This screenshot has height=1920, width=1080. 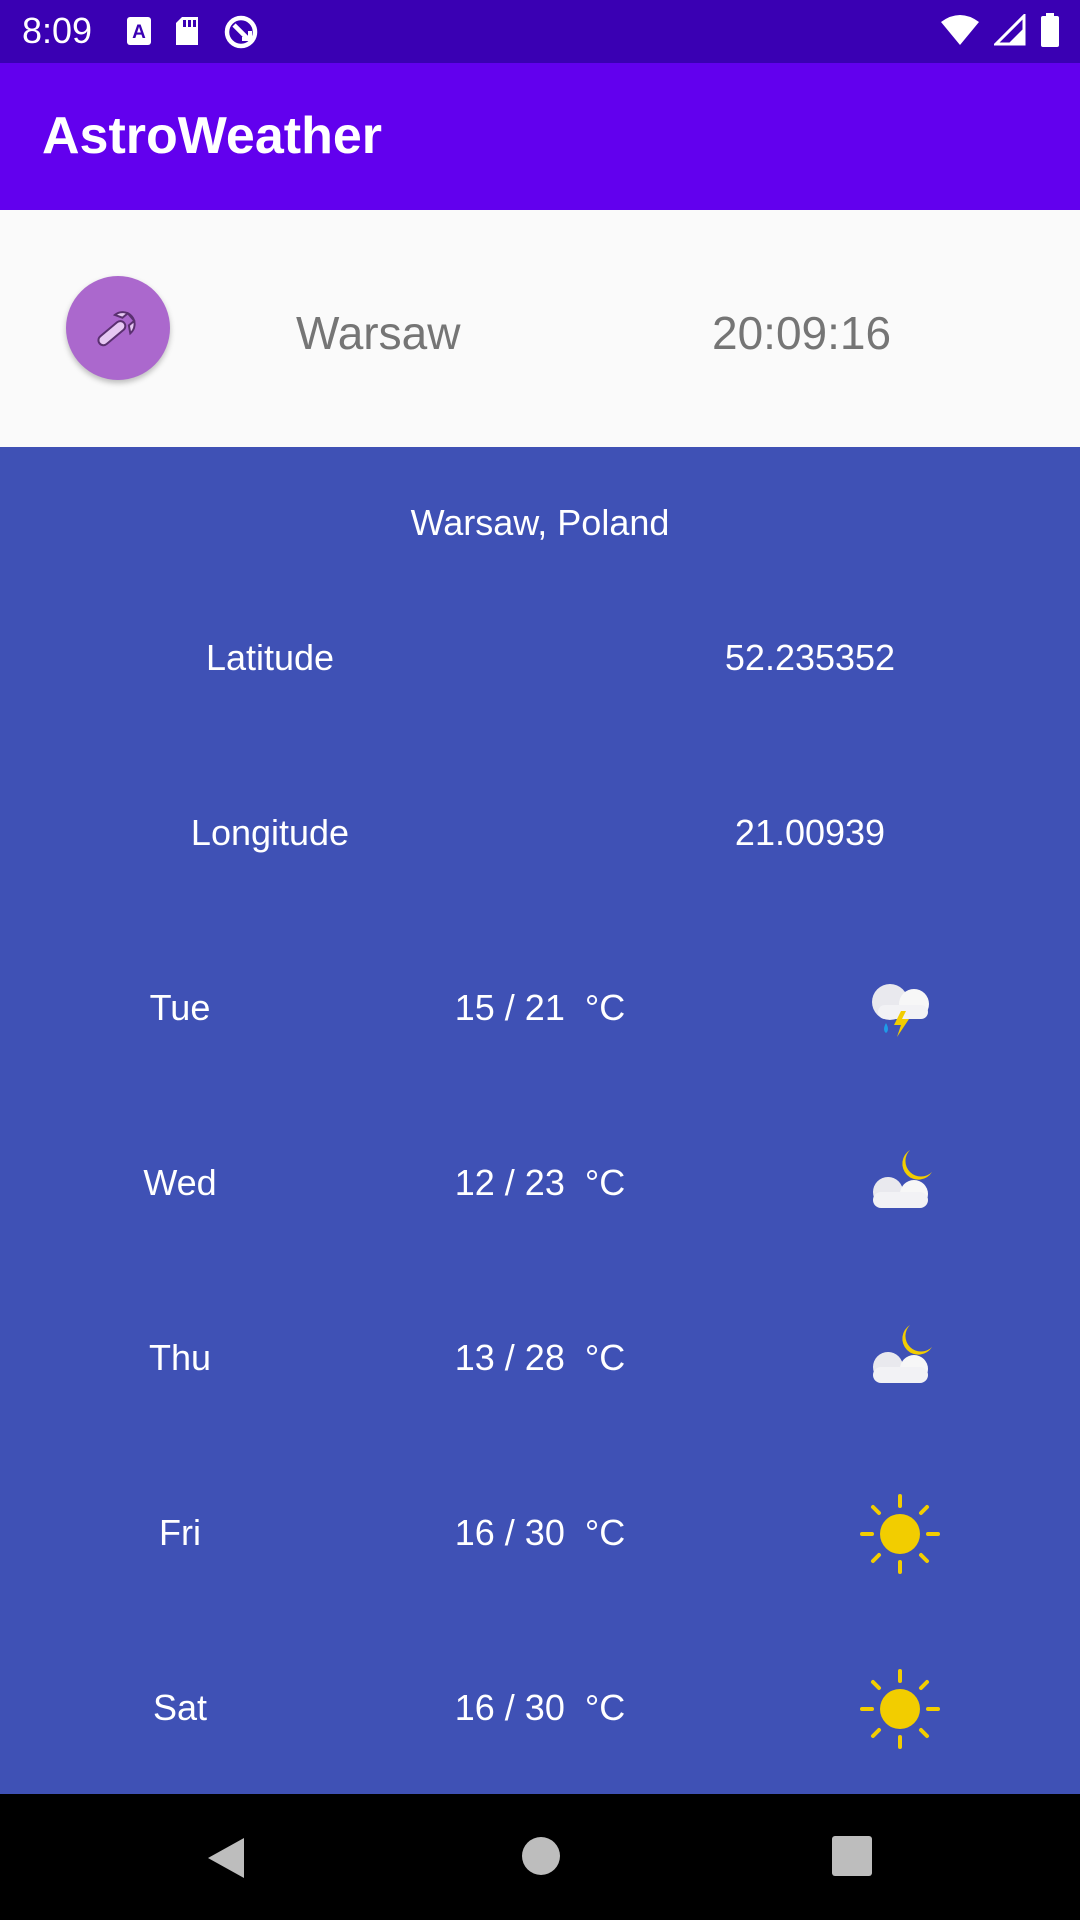 What do you see at coordinates (960, 30) in the screenshot?
I see `wifi-icon` at bounding box center [960, 30].